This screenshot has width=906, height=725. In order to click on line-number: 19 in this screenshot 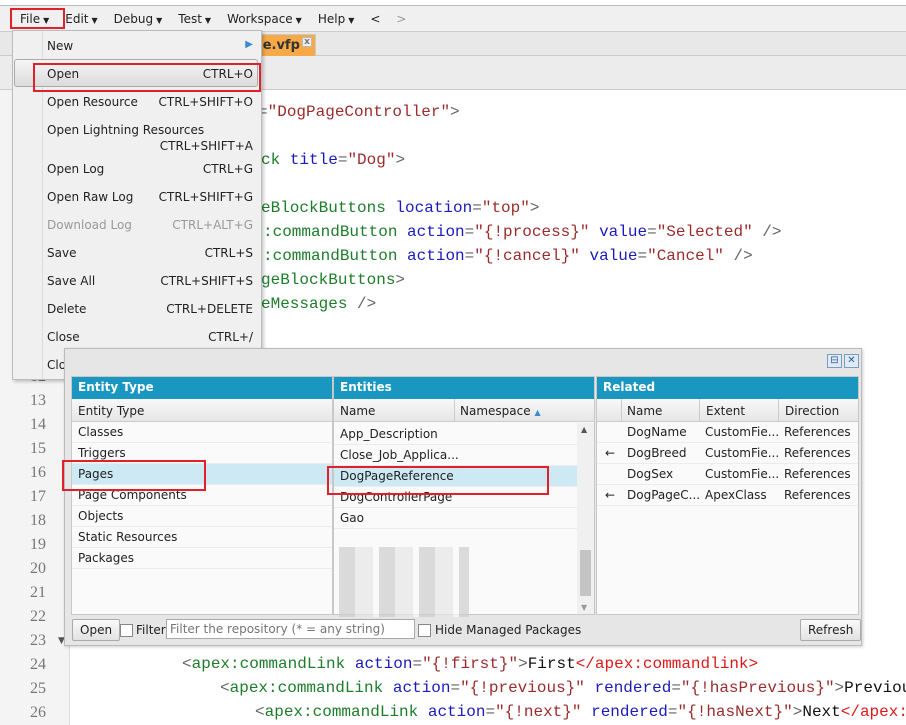, I will do `click(38, 544)`.